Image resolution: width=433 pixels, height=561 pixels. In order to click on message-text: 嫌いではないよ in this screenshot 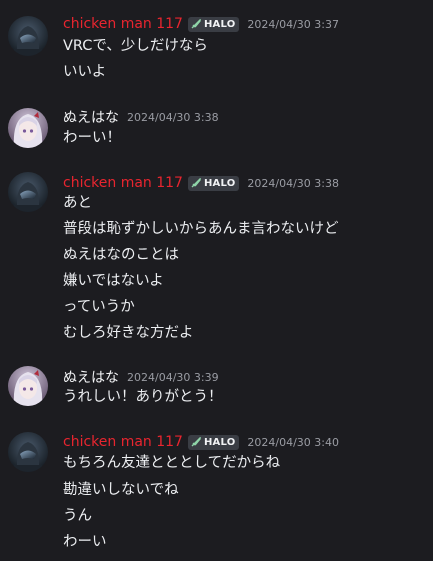, I will do `click(113, 281)`.